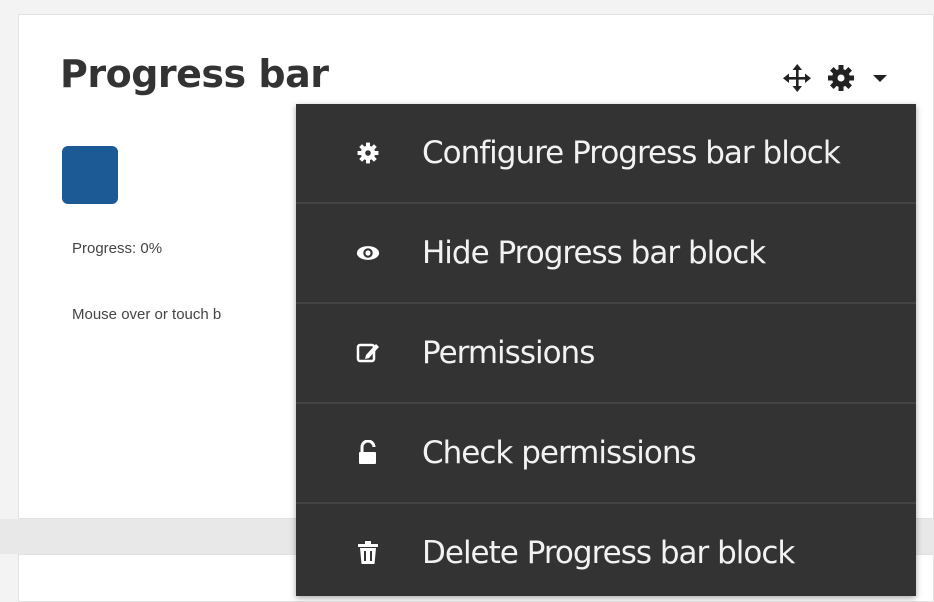 The height and width of the screenshot is (602, 934). Describe the element at coordinates (368, 452) in the screenshot. I see `unlock-icon` at that location.